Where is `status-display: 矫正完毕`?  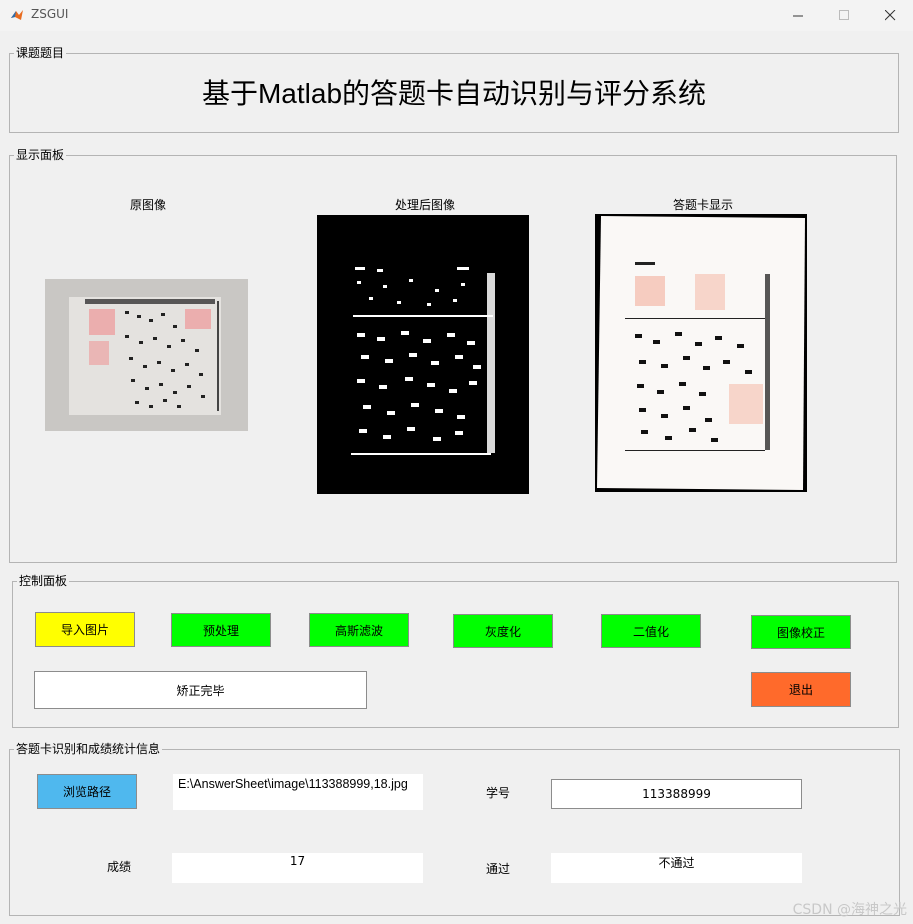 status-display: 矫正完毕 is located at coordinates (200, 690).